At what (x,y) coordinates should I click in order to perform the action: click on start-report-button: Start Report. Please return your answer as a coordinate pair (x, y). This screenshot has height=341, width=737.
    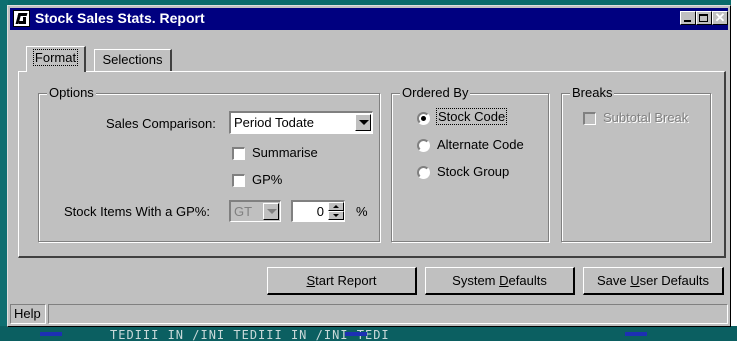
    Looking at the image, I should click on (342, 281).